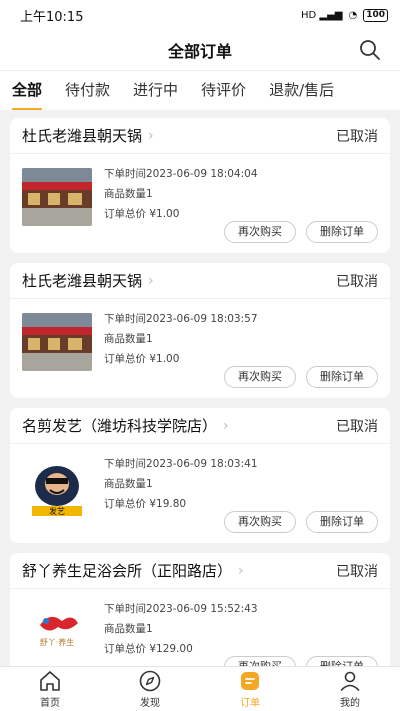 This screenshot has height=711, width=400. I want to click on order-time: 下单时间2023-06-09 18:03:41, so click(181, 464).